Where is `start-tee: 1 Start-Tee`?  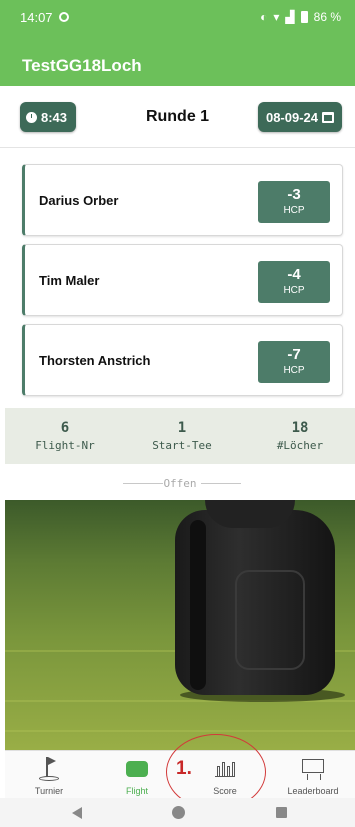 start-tee: 1 Start-Tee is located at coordinates (182, 436).